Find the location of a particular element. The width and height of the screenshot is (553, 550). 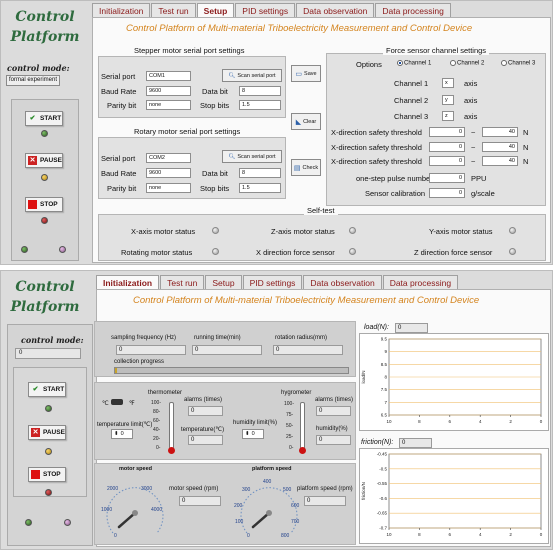

motor-speed-display: 0 is located at coordinates (200, 501).